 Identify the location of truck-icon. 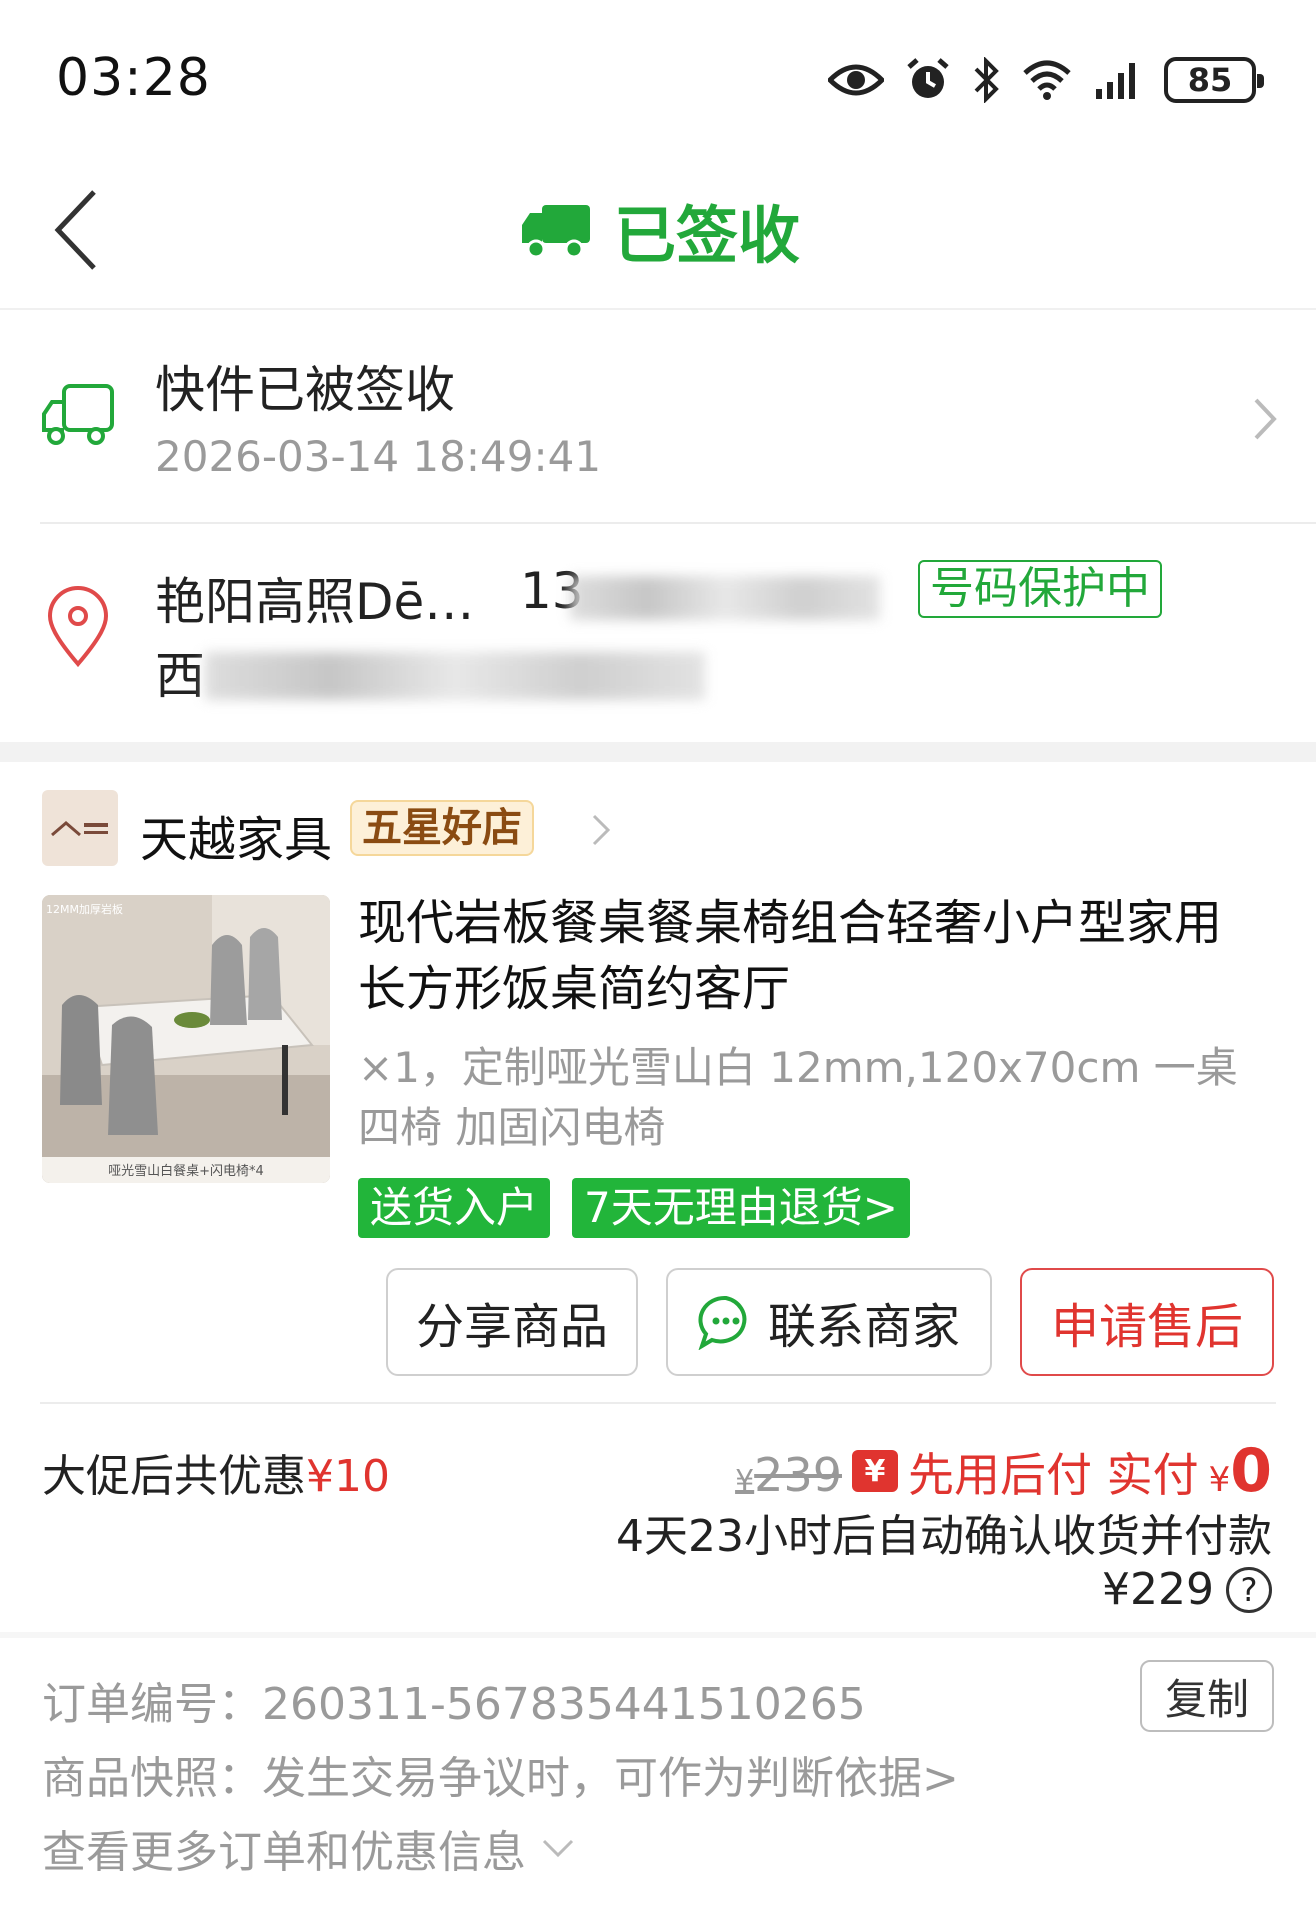
(556, 232).